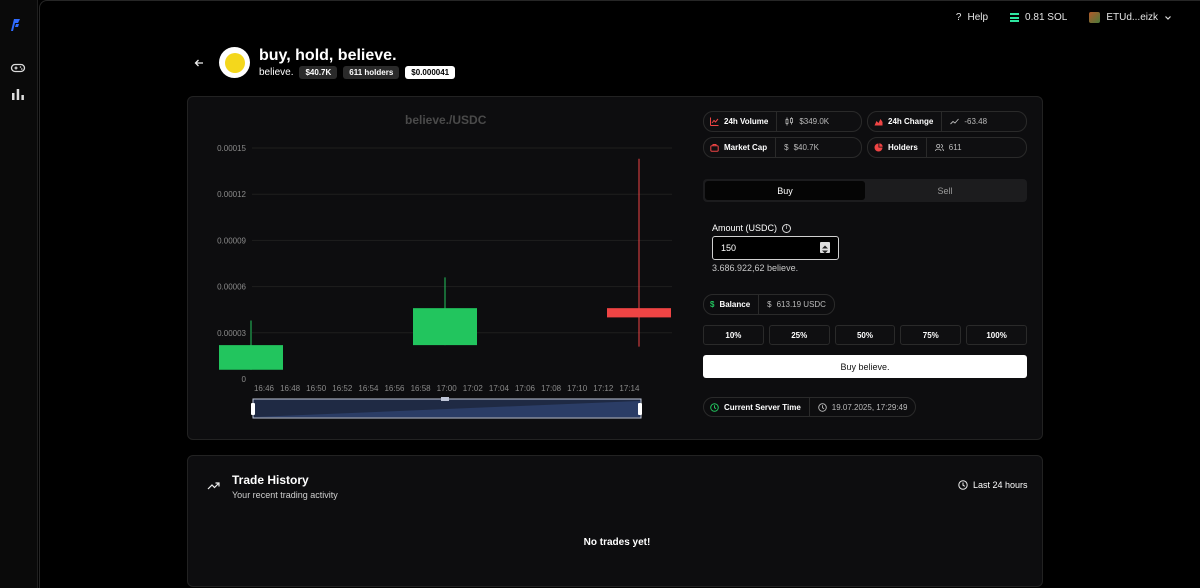 This screenshot has width=1200, height=588. I want to click on token-logo, so click(234, 62).